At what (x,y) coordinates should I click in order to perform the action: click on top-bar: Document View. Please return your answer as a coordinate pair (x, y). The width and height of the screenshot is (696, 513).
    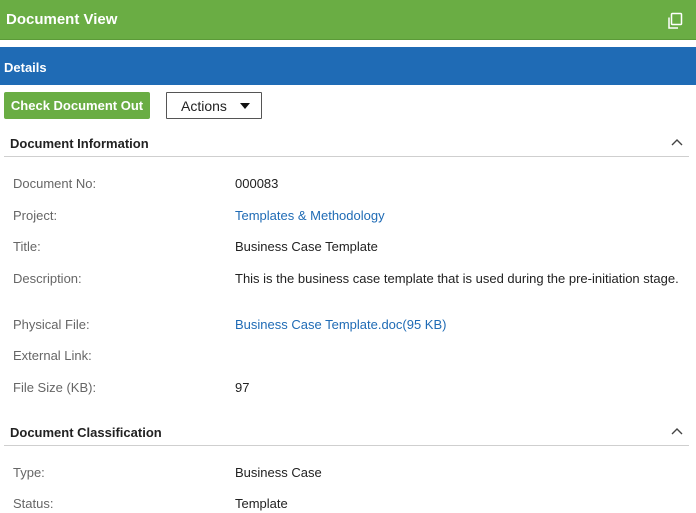
    Looking at the image, I should click on (348, 20).